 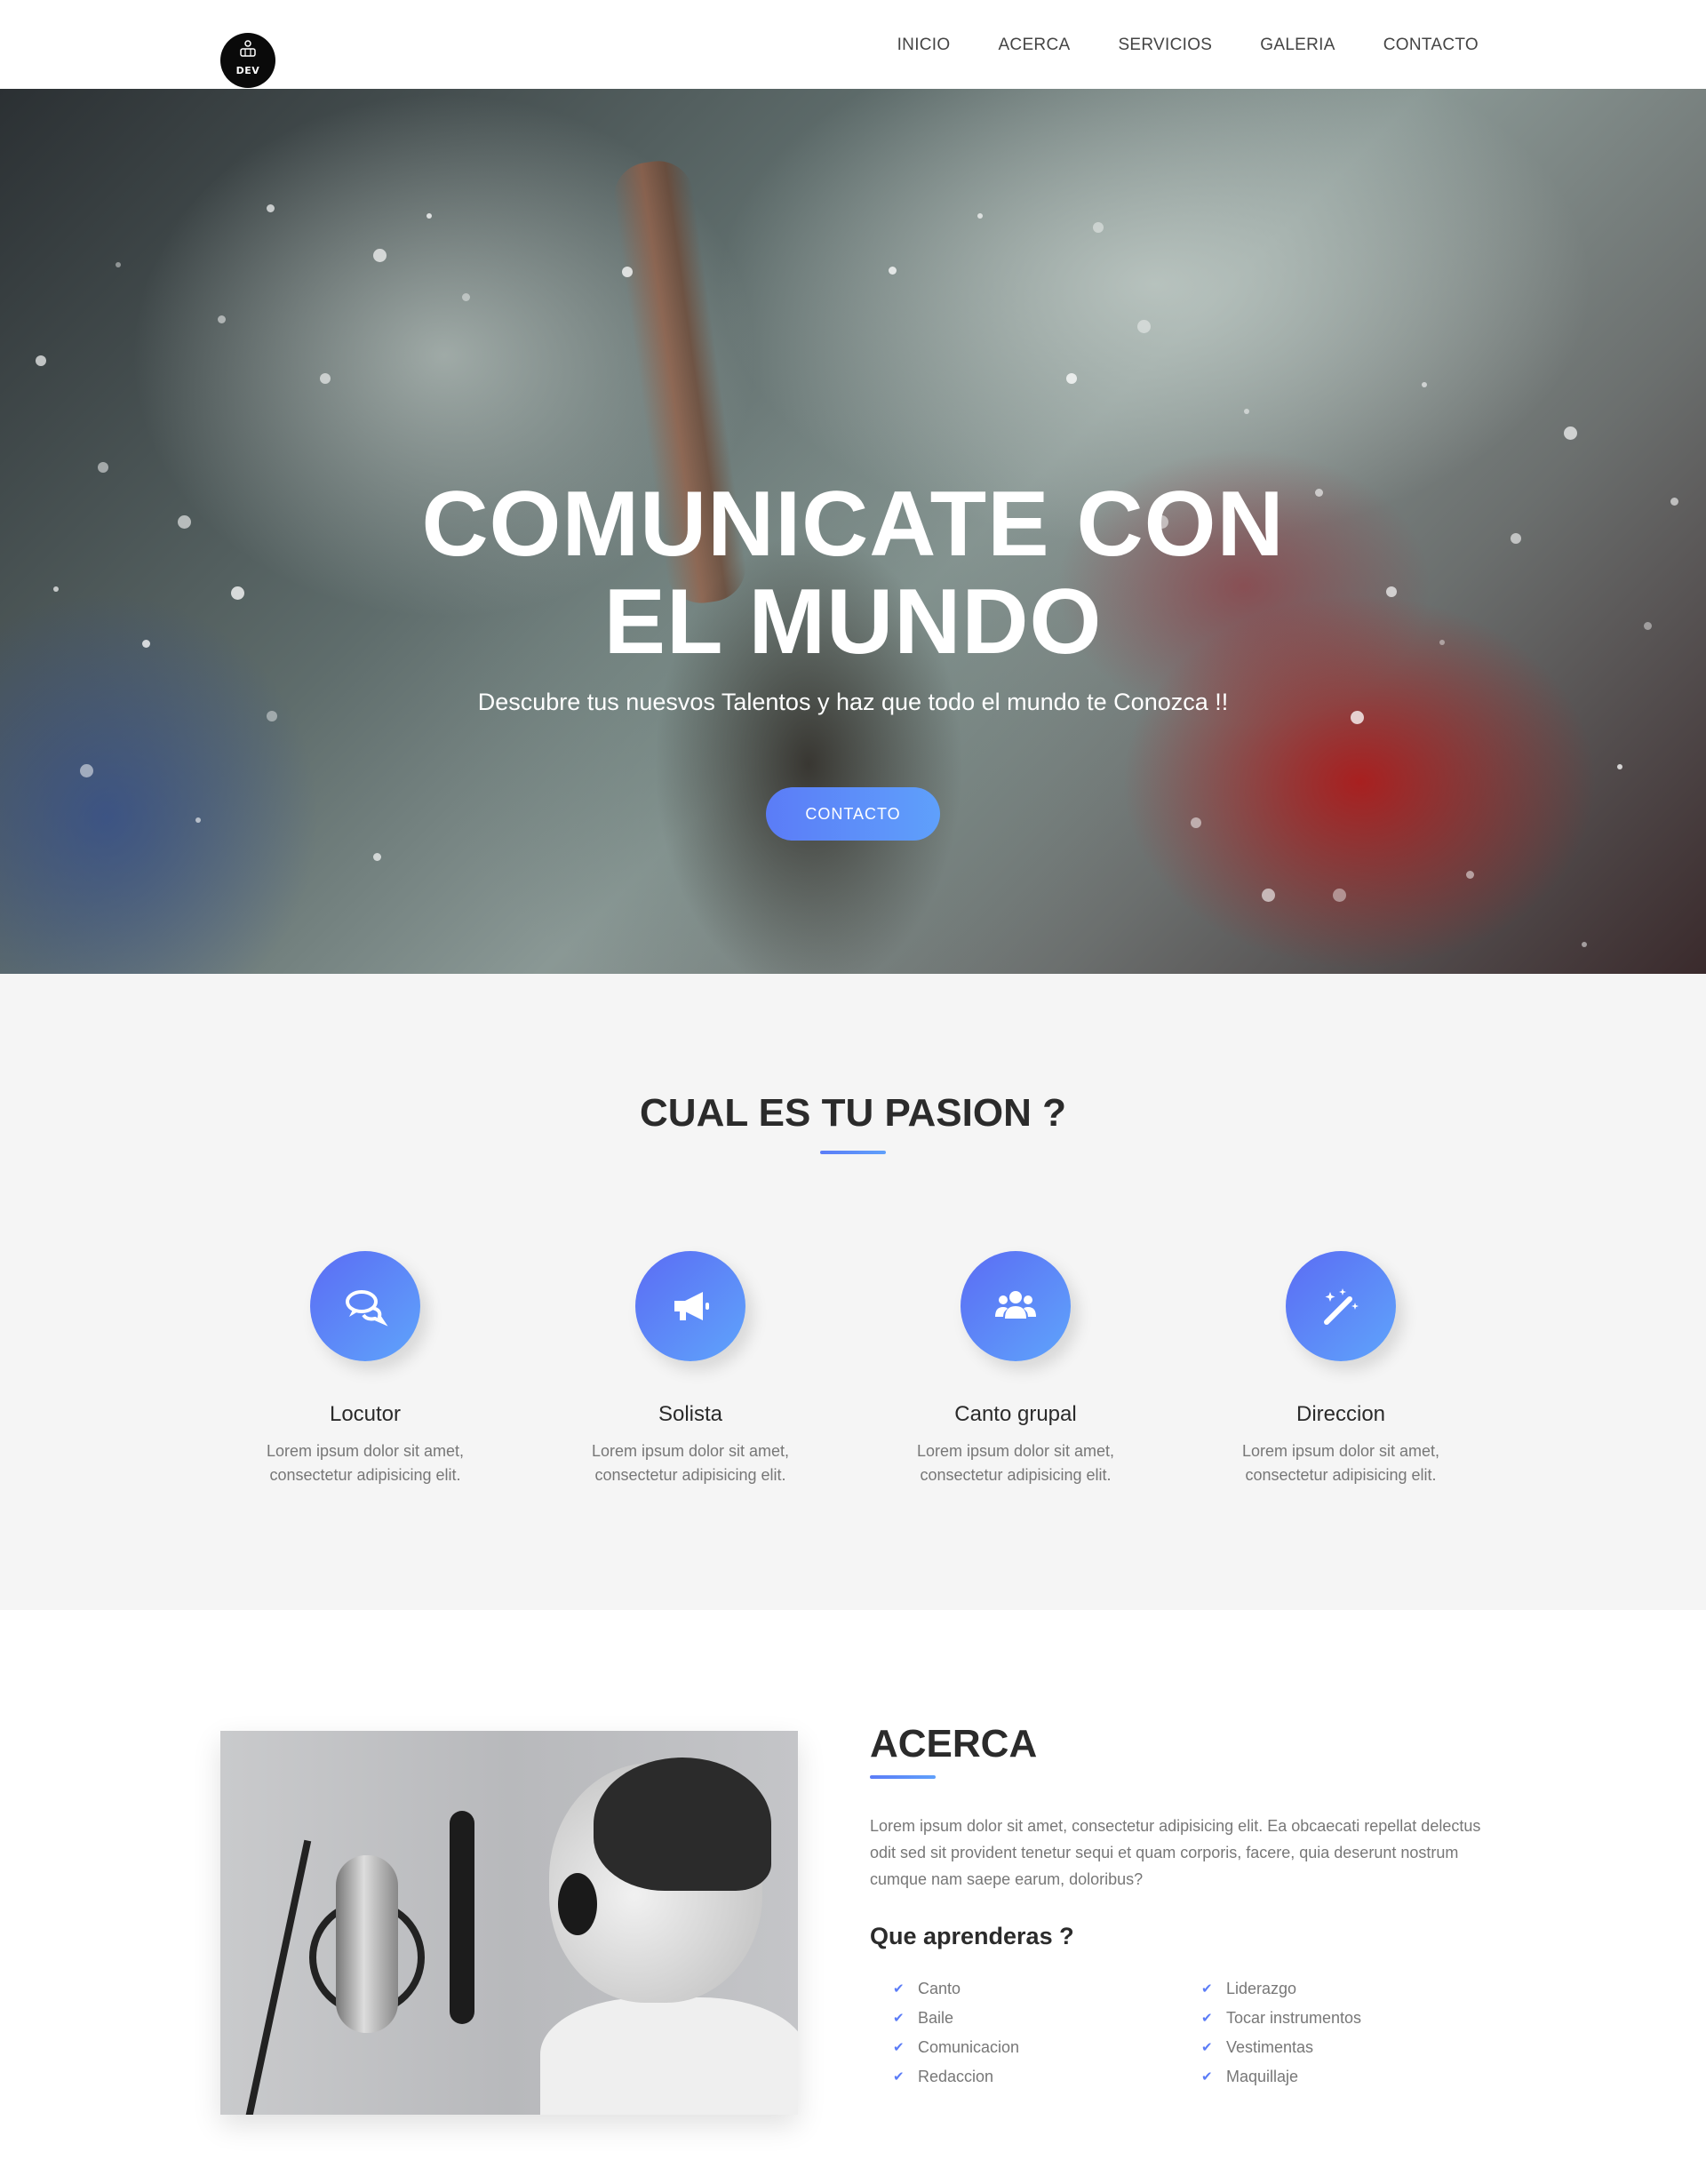 What do you see at coordinates (903, 1777) in the screenshot?
I see `about-title-underline` at bounding box center [903, 1777].